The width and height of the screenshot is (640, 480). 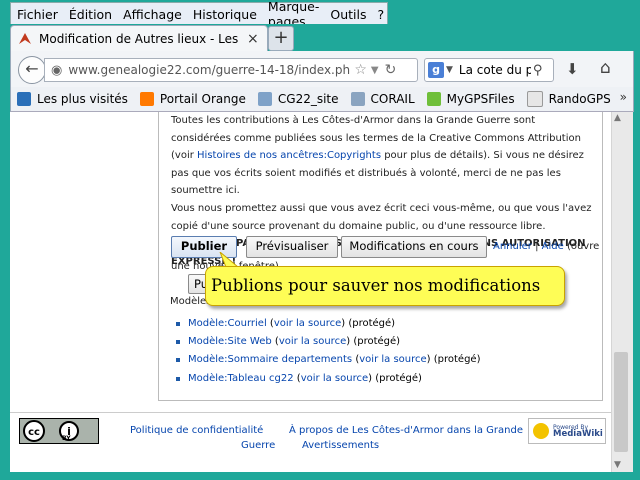 I want to click on cc-icon: cc, so click(x=34, y=431).